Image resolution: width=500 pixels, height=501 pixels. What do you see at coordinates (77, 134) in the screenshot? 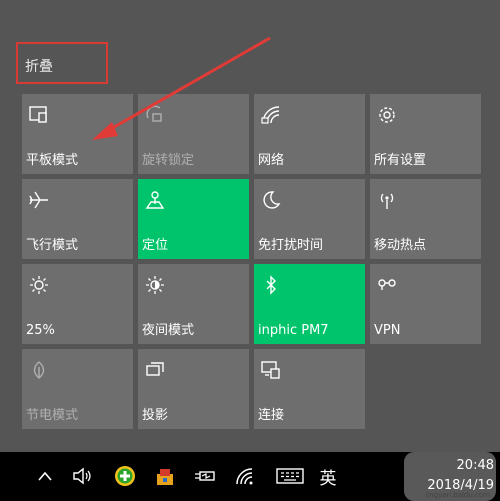
I see `tile-tablet-mode: 平板模式` at bounding box center [77, 134].